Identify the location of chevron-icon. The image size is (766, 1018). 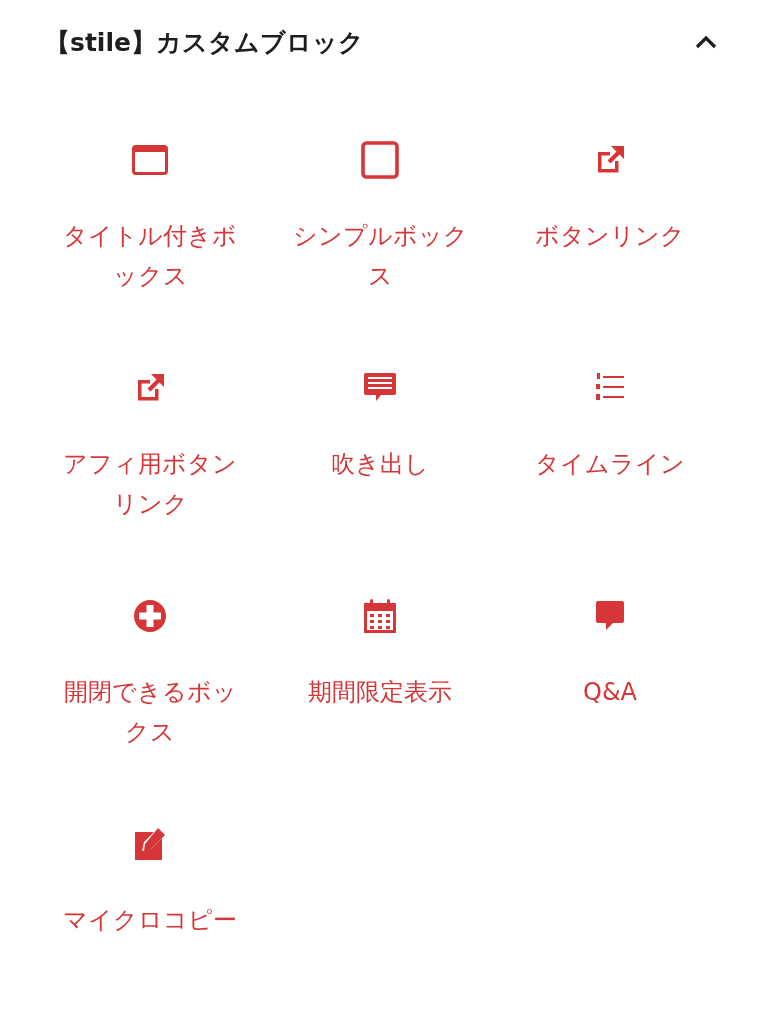
(706, 42).